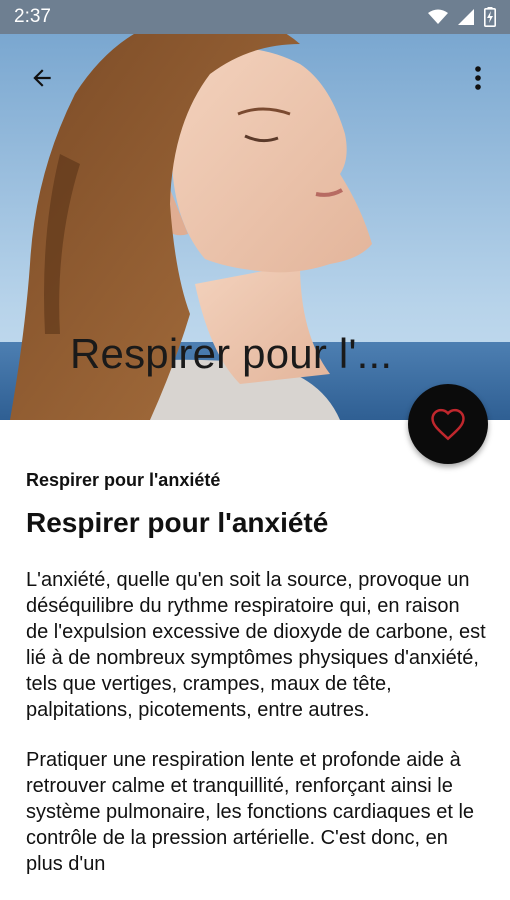 This screenshot has width=510, height=900. I want to click on more-options-button, so click(478, 78).